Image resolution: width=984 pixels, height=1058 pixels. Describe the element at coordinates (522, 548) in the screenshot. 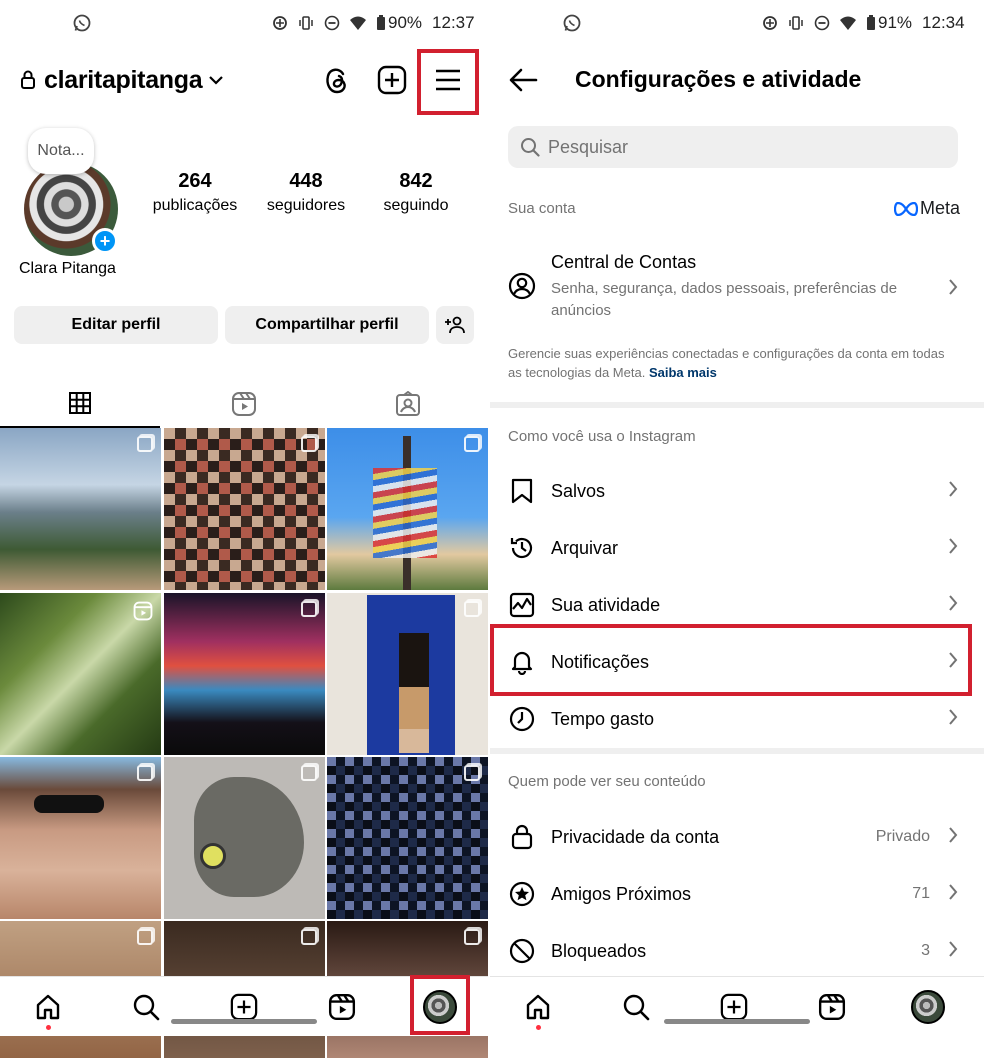

I see `archive-icon` at that location.